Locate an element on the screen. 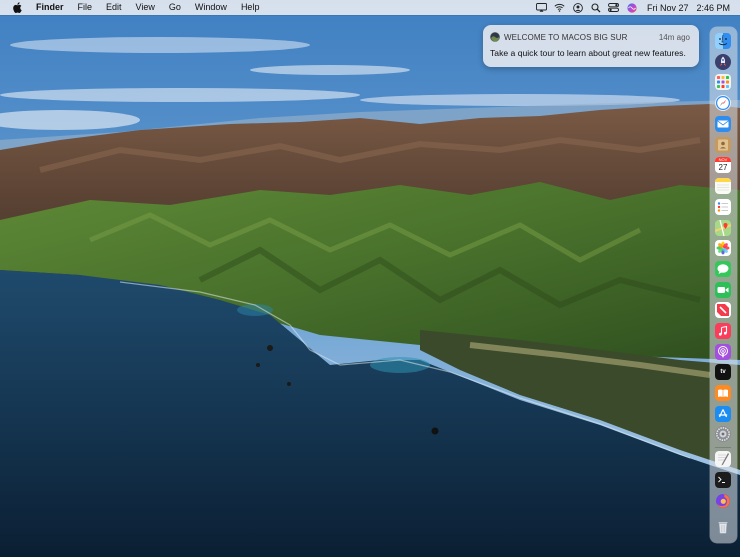 Image resolution: width=740 pixels, height=557 pixels. dock-separator is located at coordinates (723, 447).